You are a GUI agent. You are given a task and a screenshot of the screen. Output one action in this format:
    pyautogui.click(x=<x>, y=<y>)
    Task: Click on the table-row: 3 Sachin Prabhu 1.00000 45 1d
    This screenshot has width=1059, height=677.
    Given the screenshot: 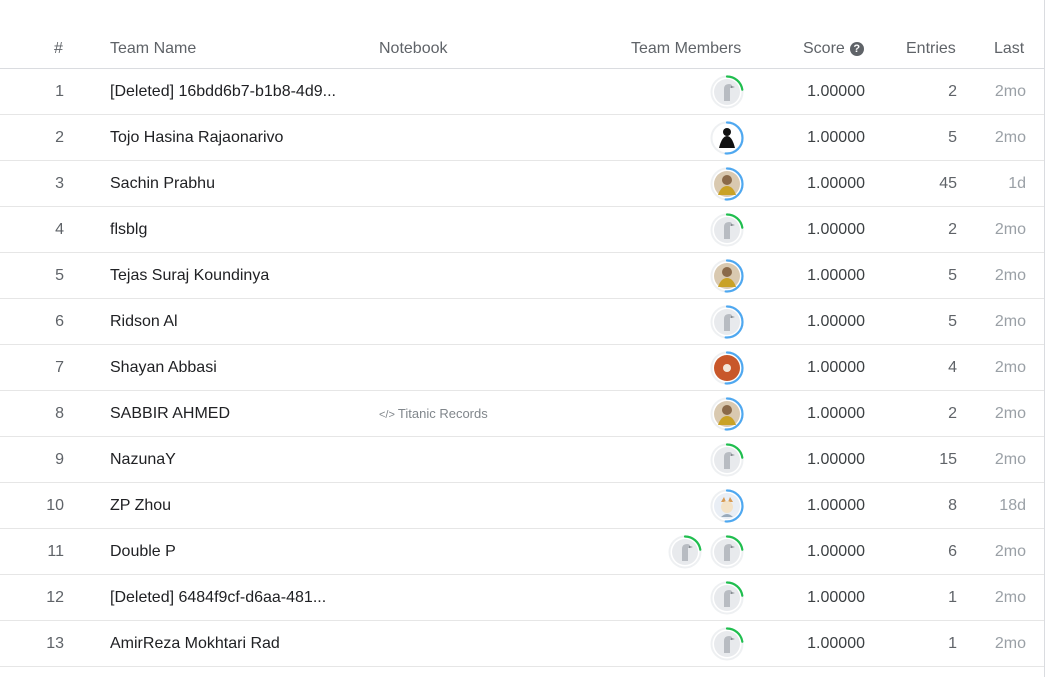 What is the action you would take?
    pyautogui.click(x=522, y=184)
    